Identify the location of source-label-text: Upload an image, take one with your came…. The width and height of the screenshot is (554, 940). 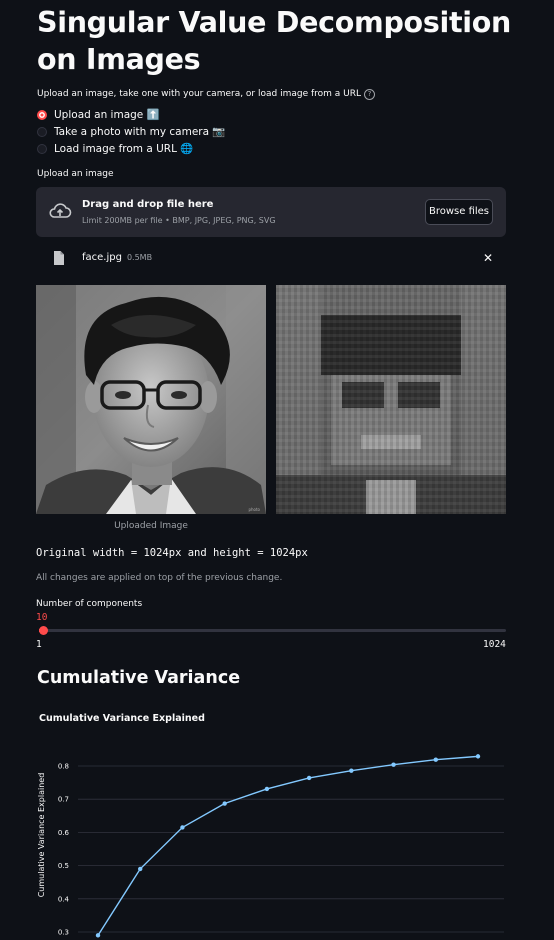
(199, 94).